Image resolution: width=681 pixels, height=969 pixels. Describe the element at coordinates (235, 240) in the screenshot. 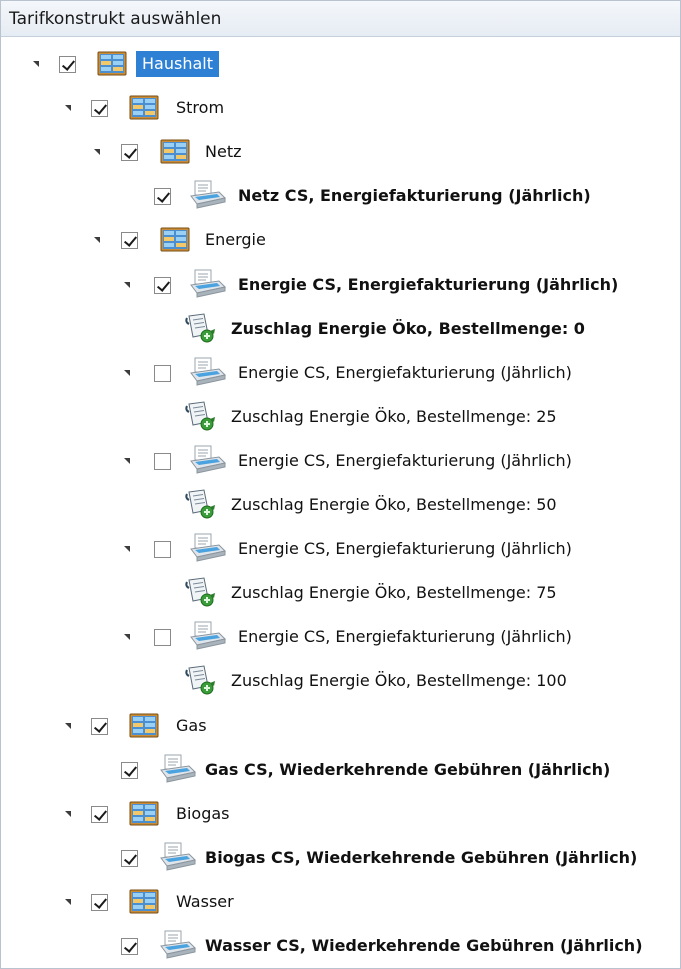

I see `tree-node-label: Energie` at that location.